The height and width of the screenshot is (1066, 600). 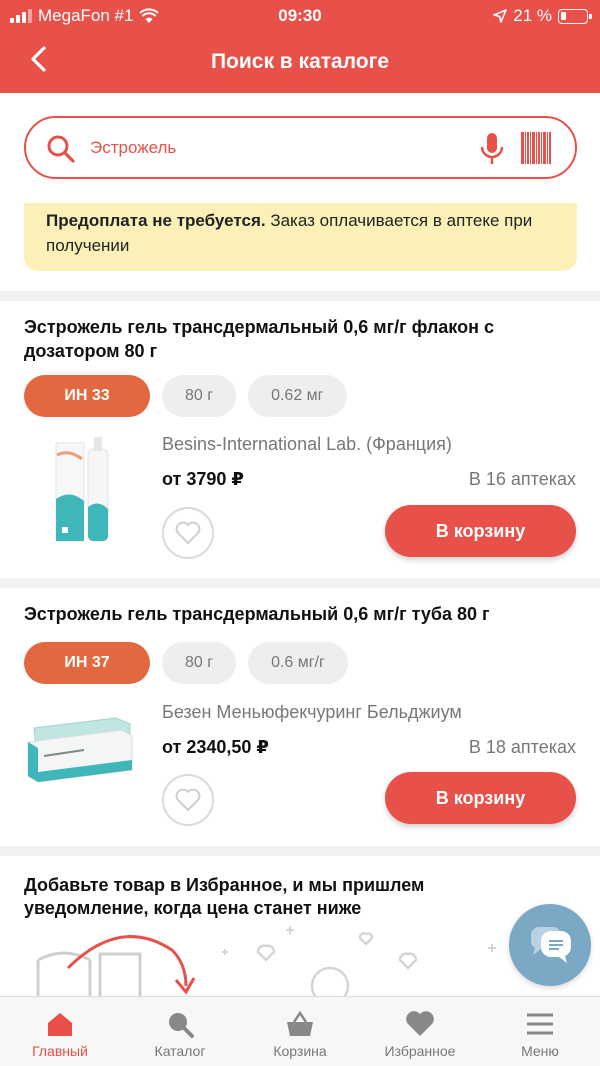 I want to click on battery-icon, so click(x=575, y=16).